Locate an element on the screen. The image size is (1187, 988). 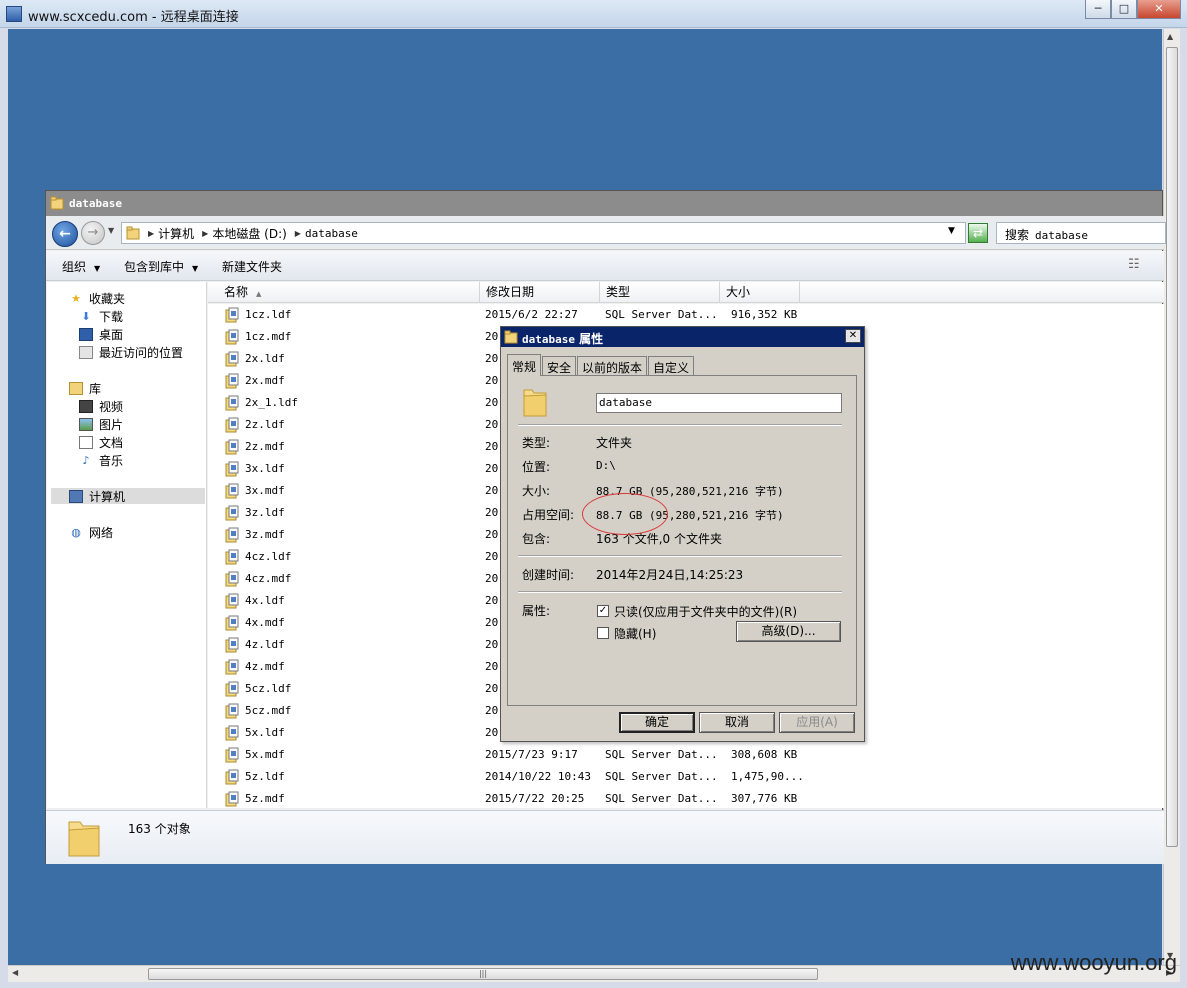
nav-documents: 文档 is located at coordinates (101, 442).